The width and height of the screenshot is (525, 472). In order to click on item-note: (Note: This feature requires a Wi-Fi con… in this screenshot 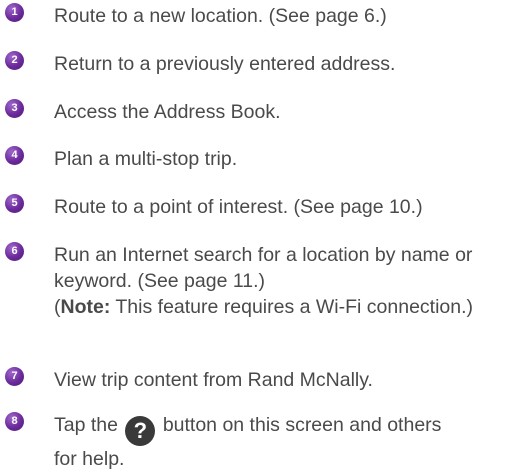, I will do `click(288, 307)`.